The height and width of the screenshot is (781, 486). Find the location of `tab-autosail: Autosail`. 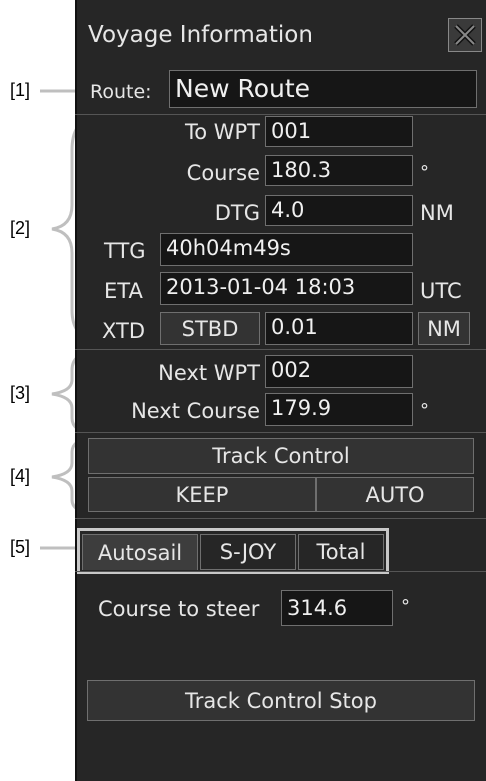

tab-autosail: Autosail is located at coordinates (140, 552).